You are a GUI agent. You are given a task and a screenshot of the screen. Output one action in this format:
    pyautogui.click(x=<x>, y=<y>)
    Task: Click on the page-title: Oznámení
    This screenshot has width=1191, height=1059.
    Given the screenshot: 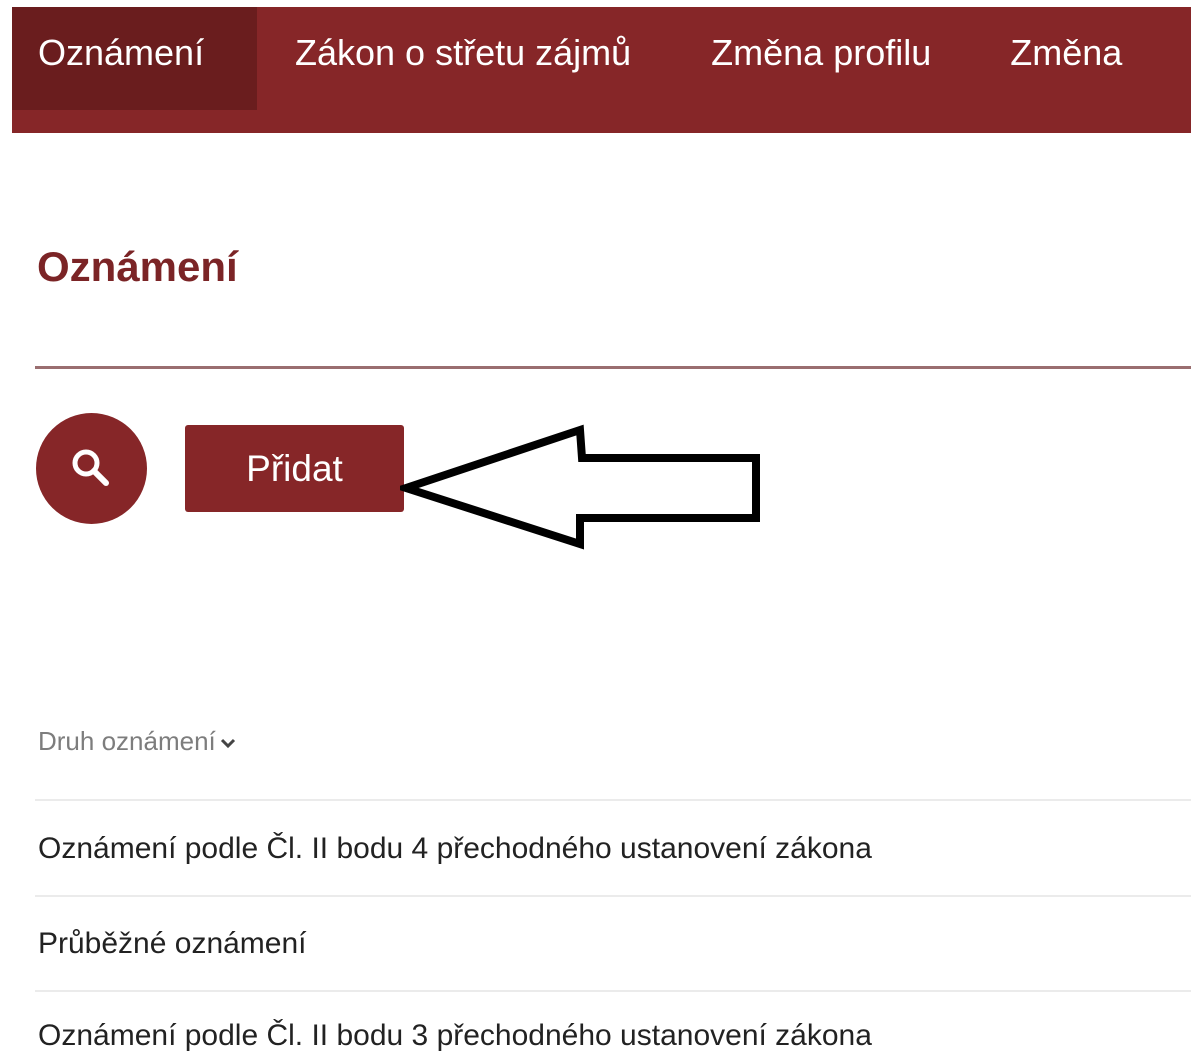 What is the action you would take?
    pyautogui.click(x=137, y=266)
    